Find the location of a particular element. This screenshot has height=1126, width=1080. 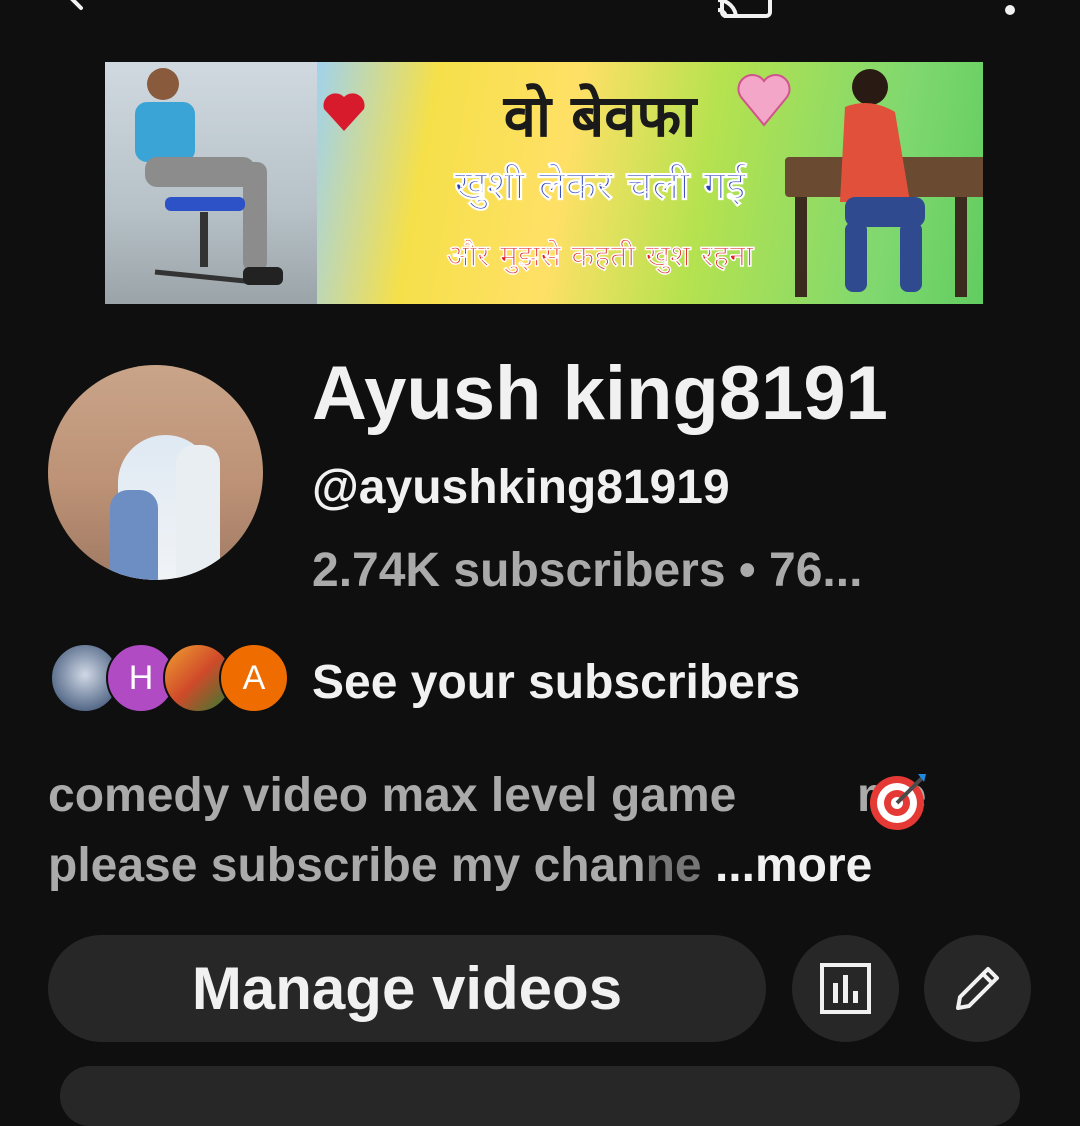

description-text: please subscribe my chan is located at coordinates (347, 865).